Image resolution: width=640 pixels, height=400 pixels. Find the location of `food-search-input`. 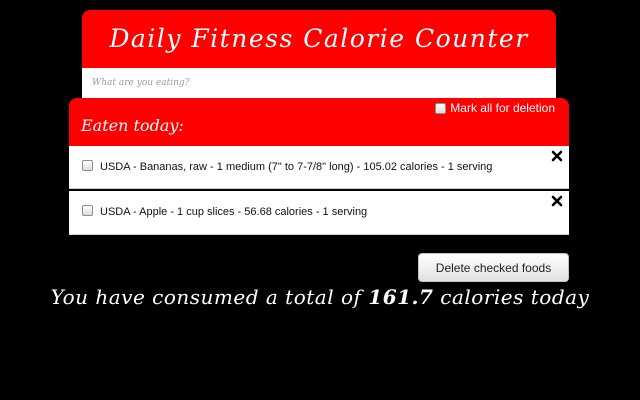

food-search-input is located at coordinates (319, 83).